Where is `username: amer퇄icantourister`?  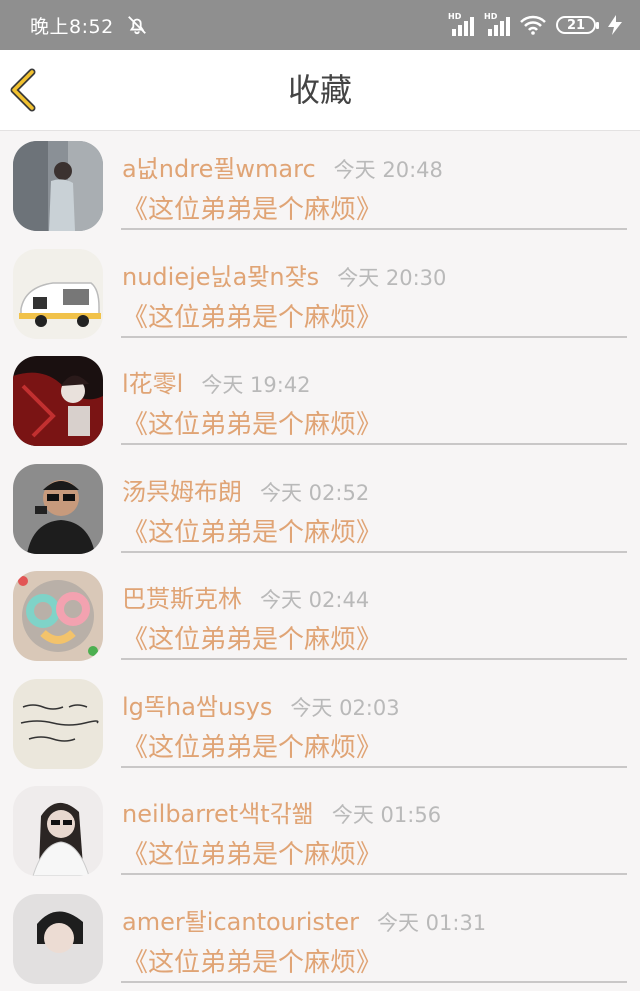
username: amer퇄icantourister is located at coordinates (240, 922).